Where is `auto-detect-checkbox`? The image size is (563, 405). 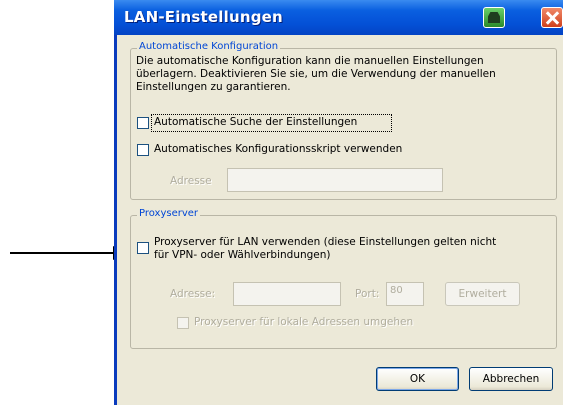
auto-detect-checkbox is located at coordinates (143, 123).